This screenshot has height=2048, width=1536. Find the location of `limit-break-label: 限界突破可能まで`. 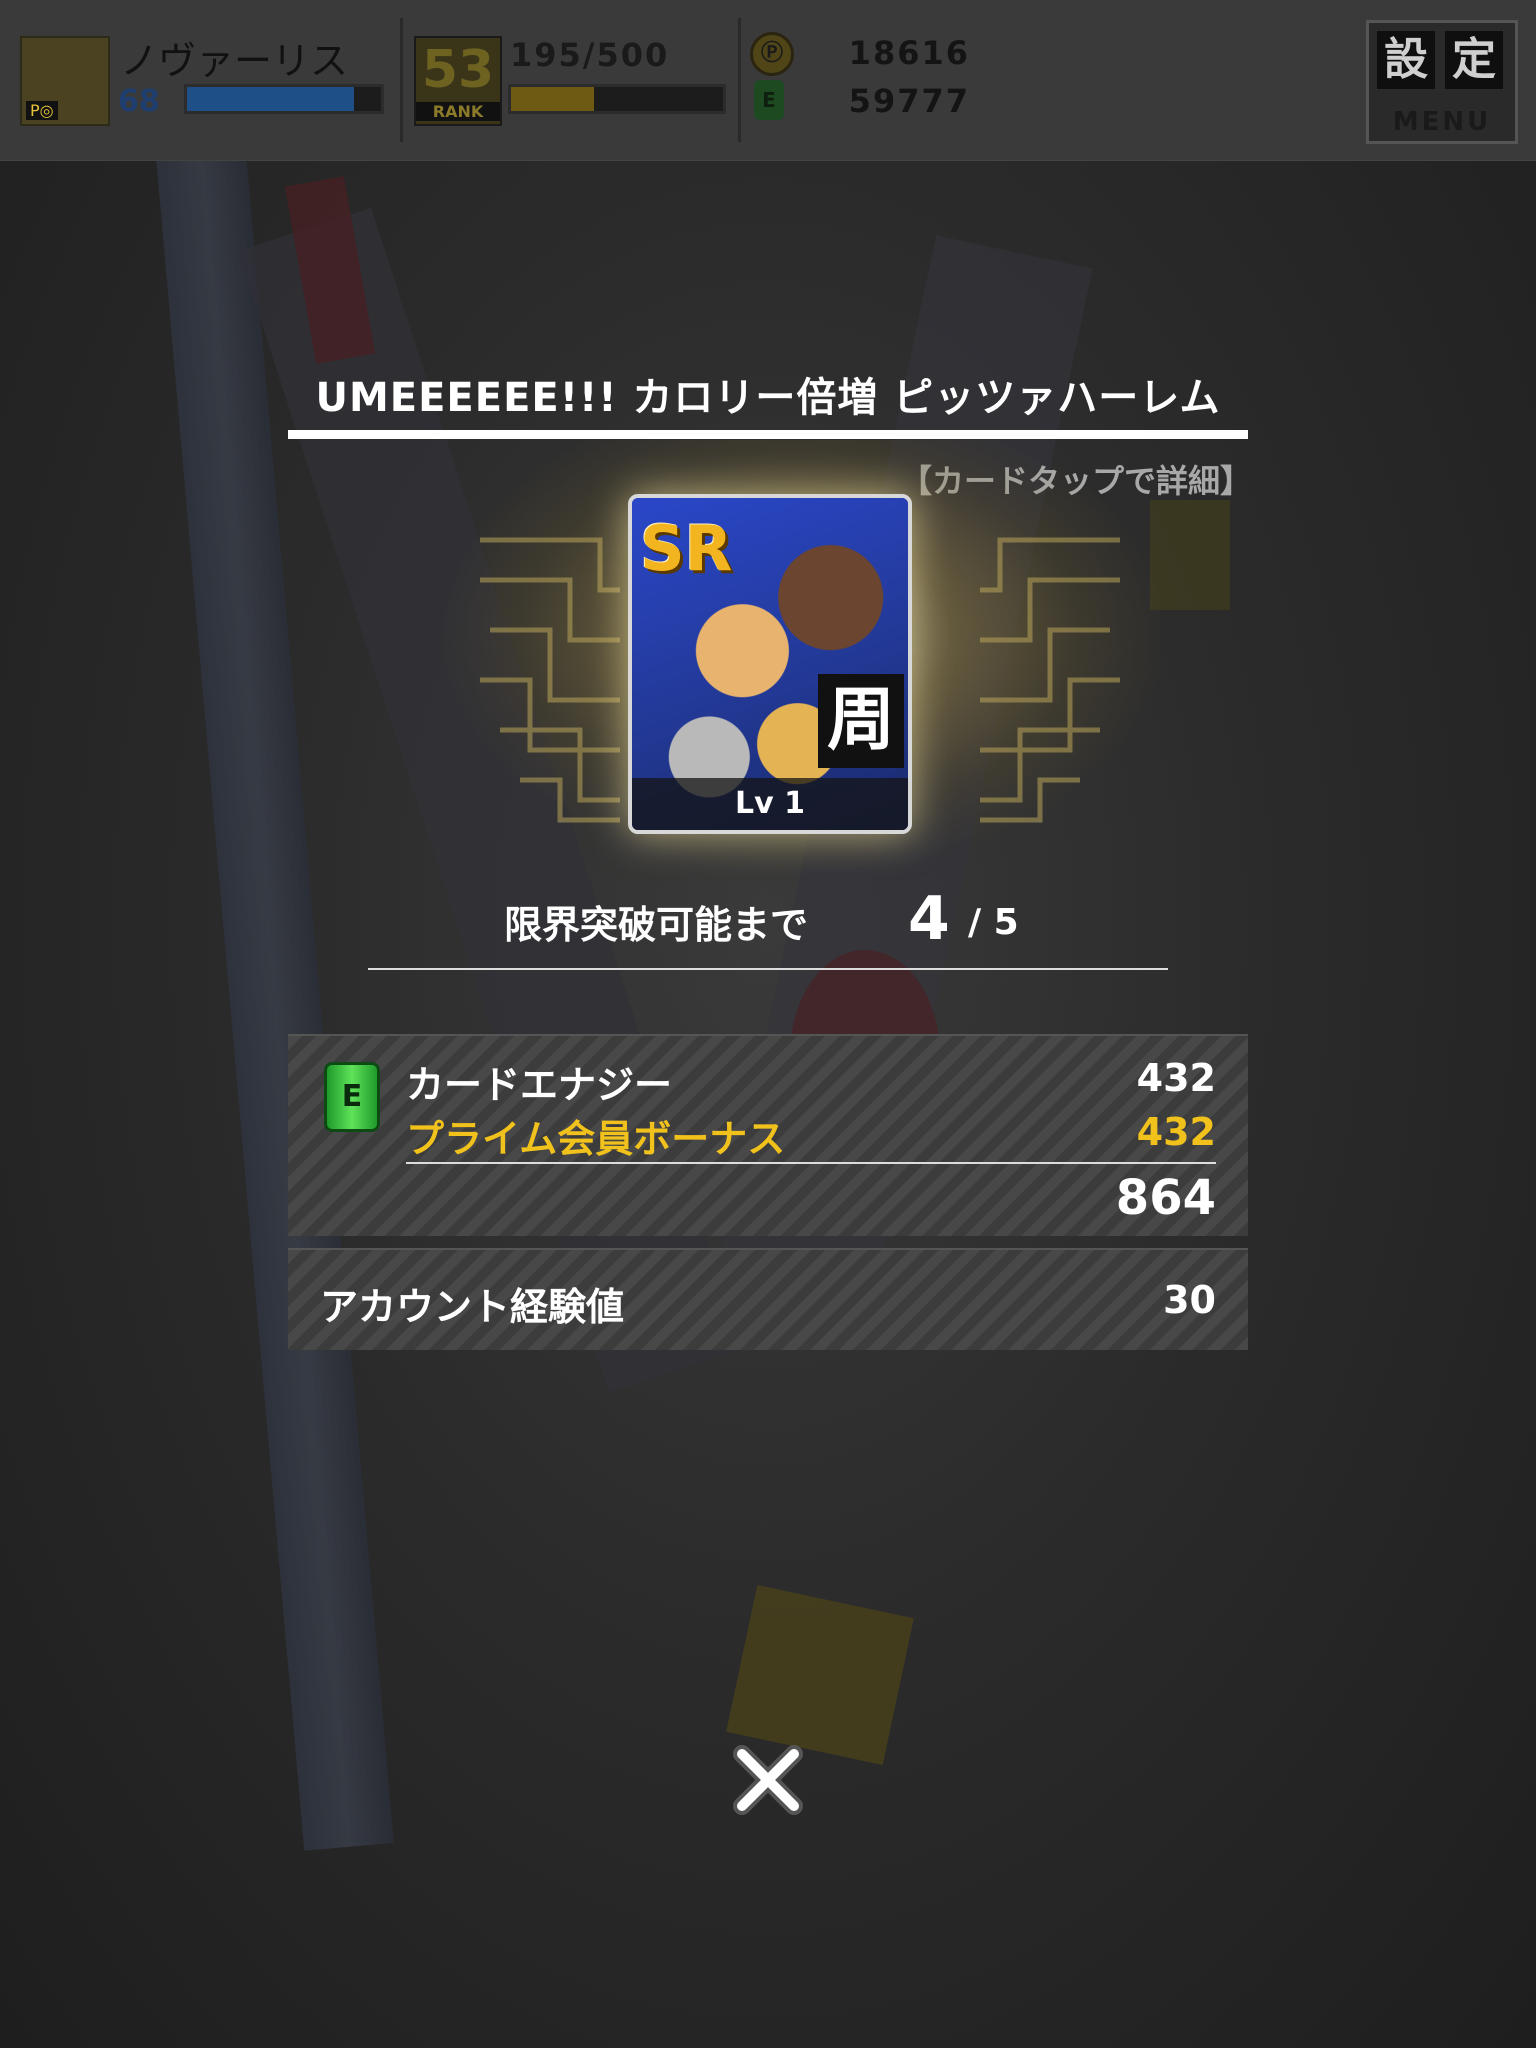

limit-break-label: 限界突破可能まで is located at coordinates (656, 925).